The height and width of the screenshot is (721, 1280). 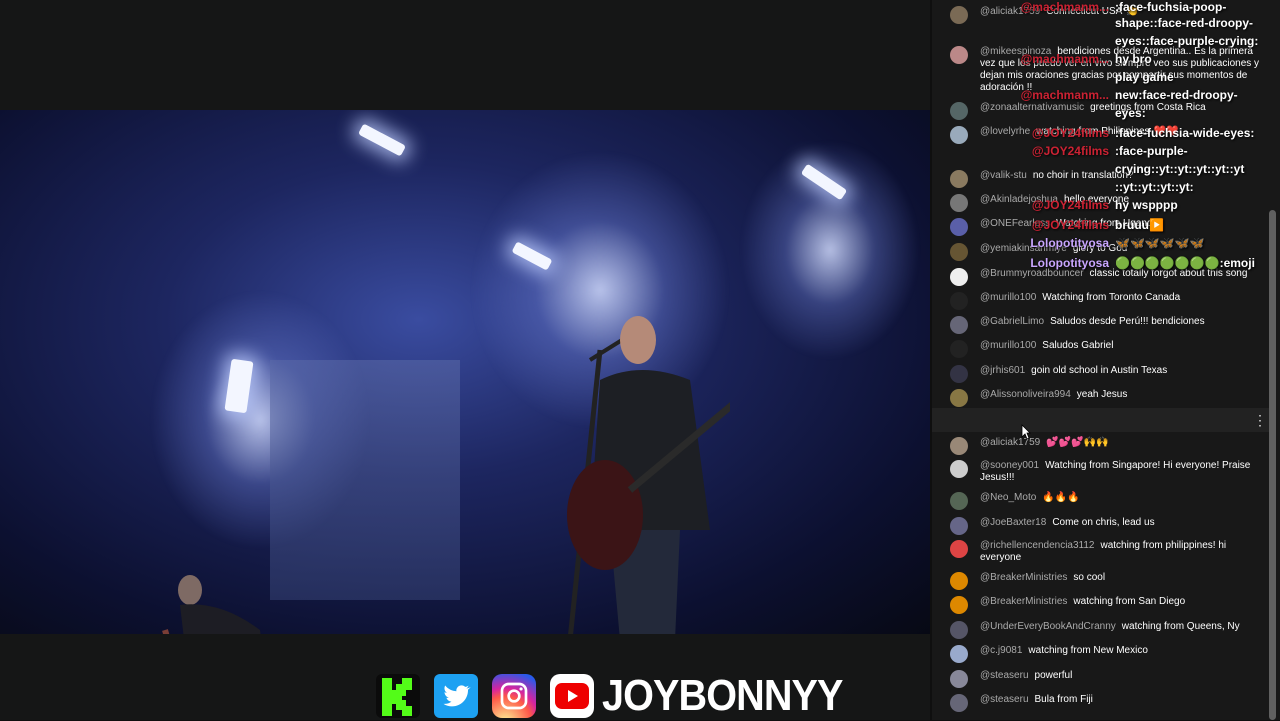 What do you see at coordinates (1053, 675) in the screenshot?
I see `chat-text: powerful` at bounding box center [1053, 675].